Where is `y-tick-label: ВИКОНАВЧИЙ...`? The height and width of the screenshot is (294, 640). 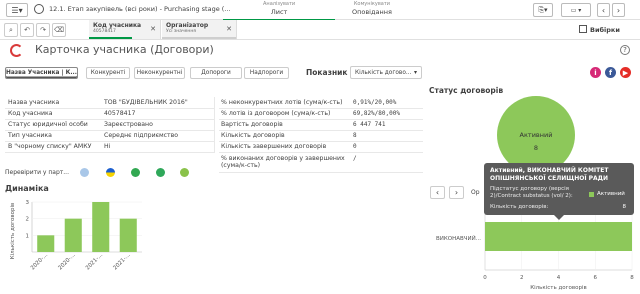 y-tick-label: ВИКОНАВЧИЙ... is located at coordinates (458, 238).